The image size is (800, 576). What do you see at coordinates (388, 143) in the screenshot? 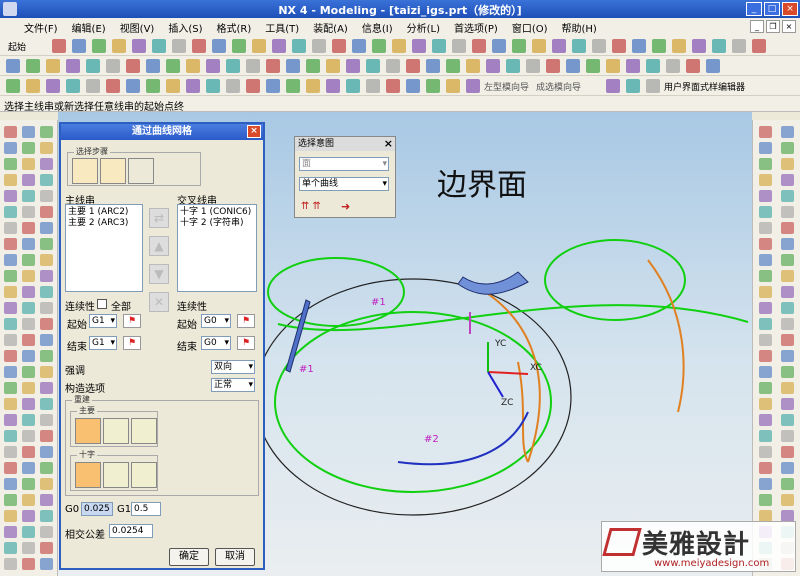
I see `selection-intent-close-icon: ×` at bounding box center [388, 143].